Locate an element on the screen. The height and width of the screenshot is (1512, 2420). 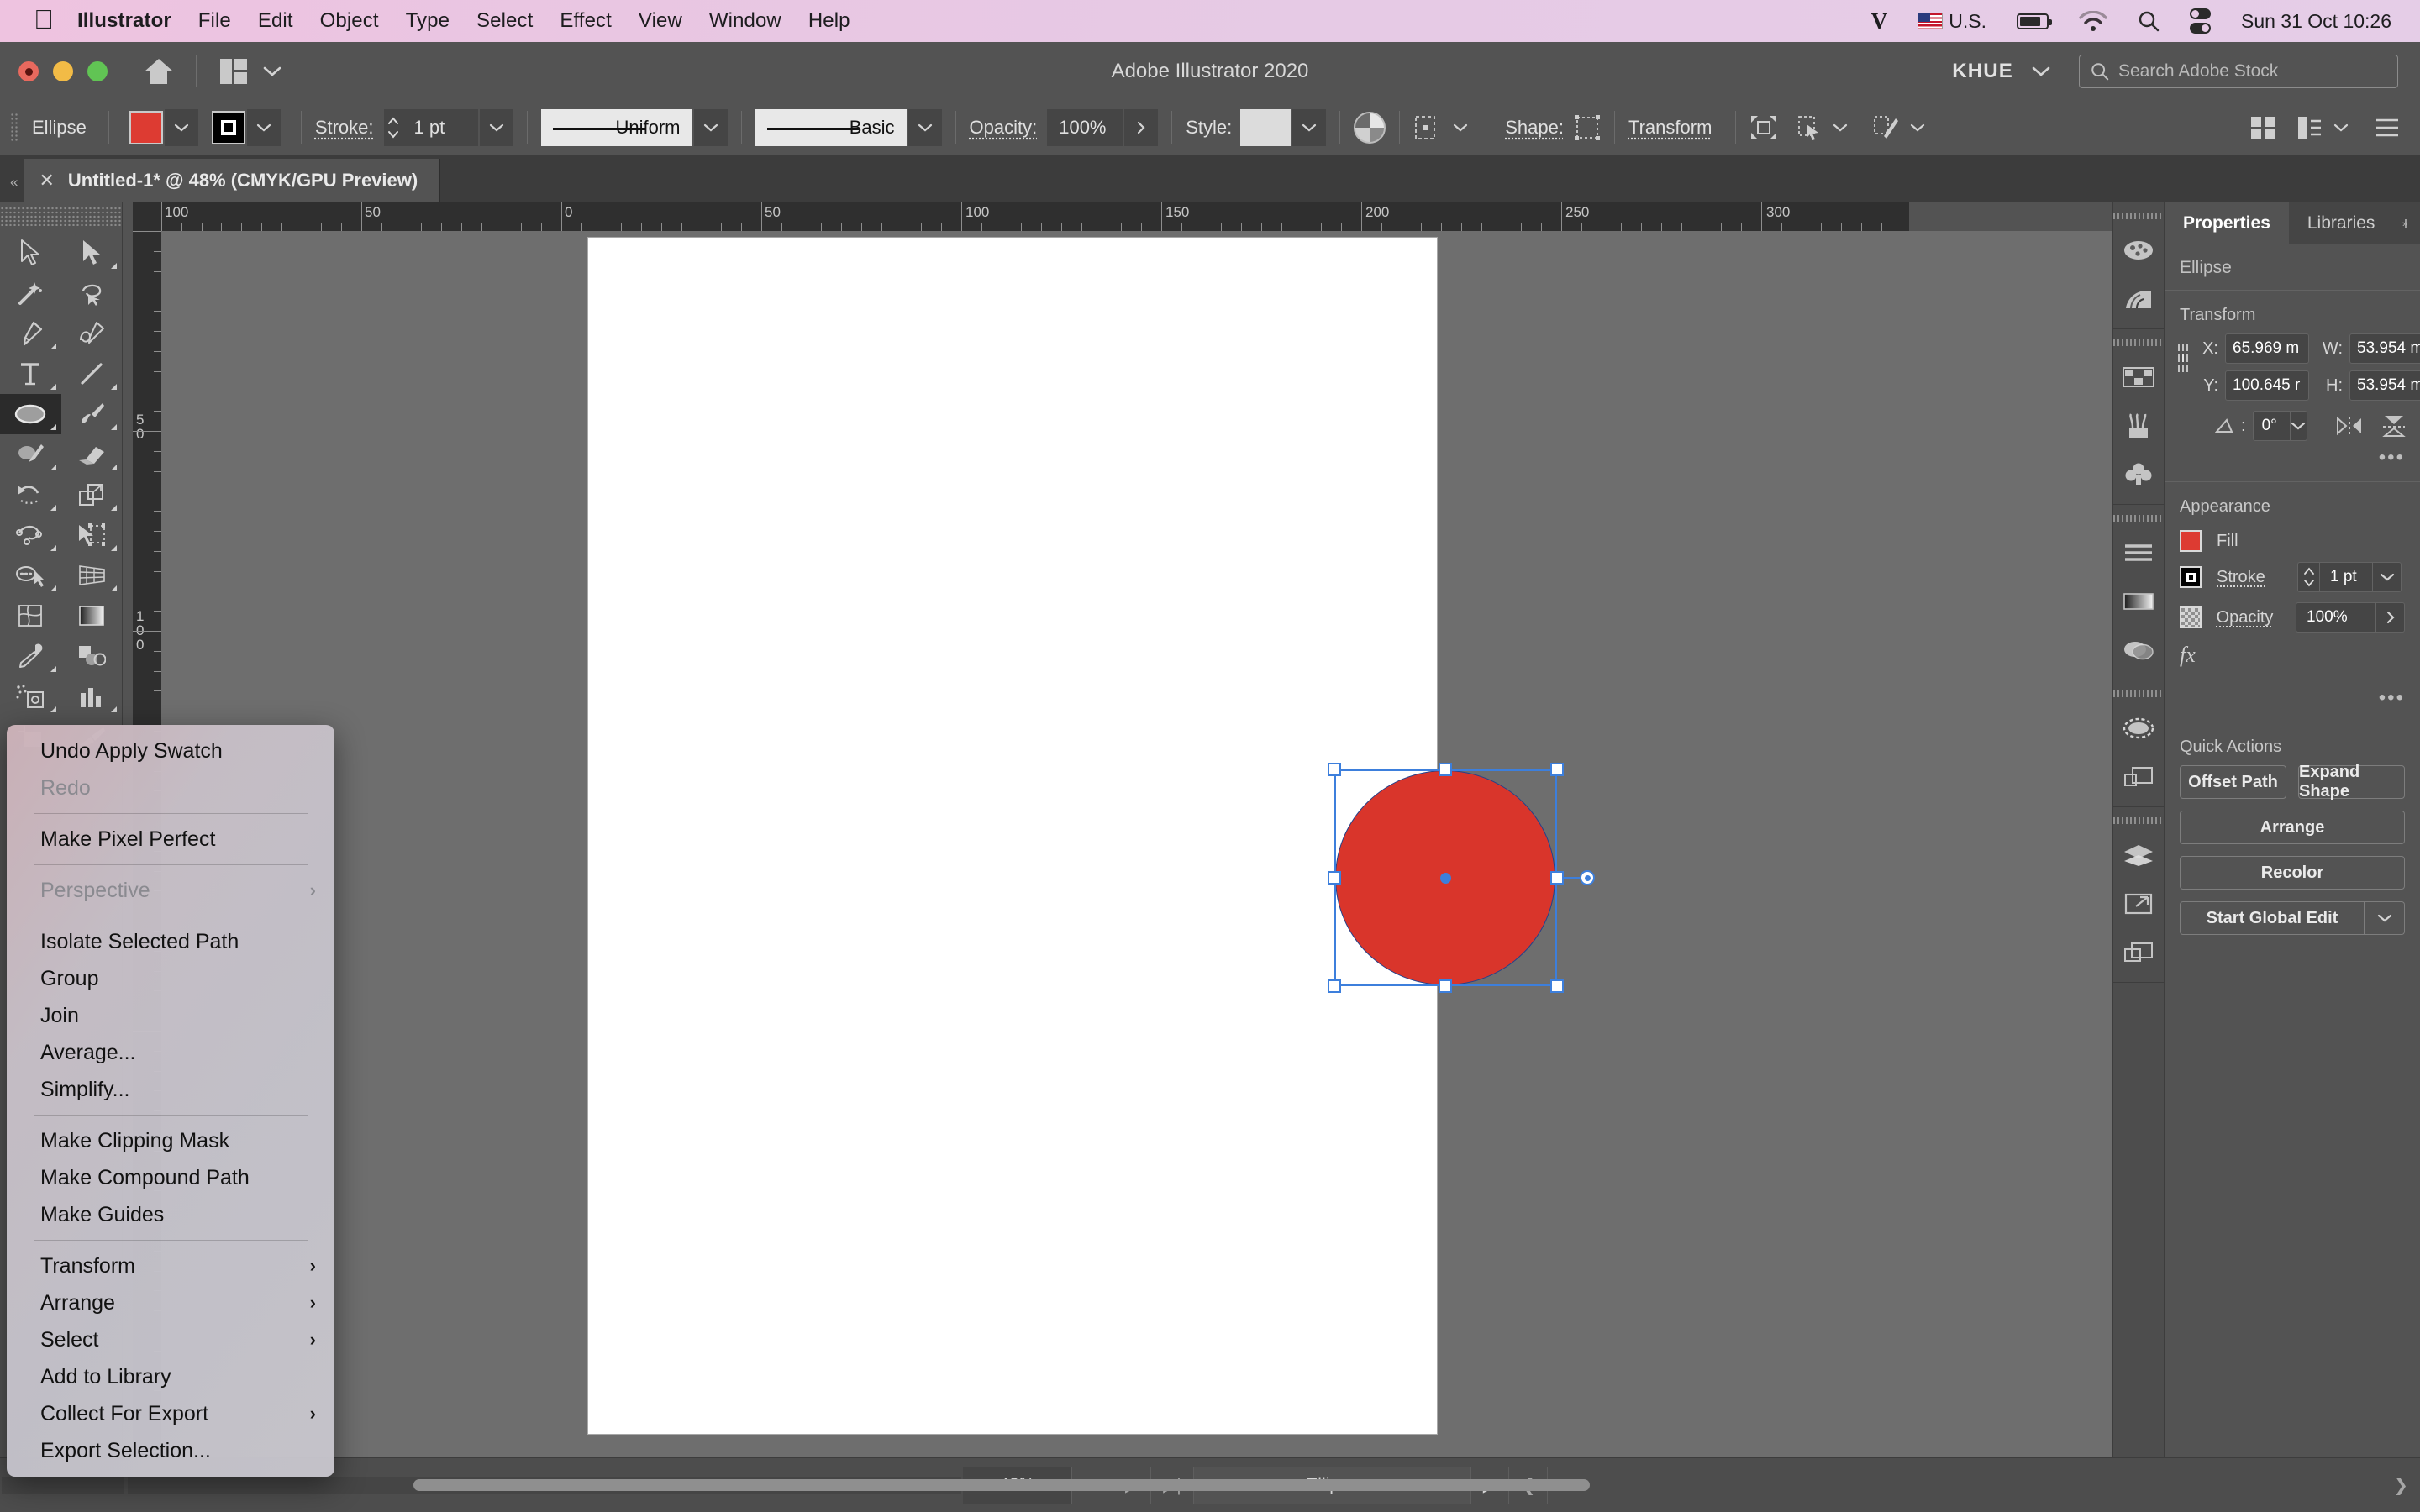
lasso-tool is located at coordinates (92, 293).